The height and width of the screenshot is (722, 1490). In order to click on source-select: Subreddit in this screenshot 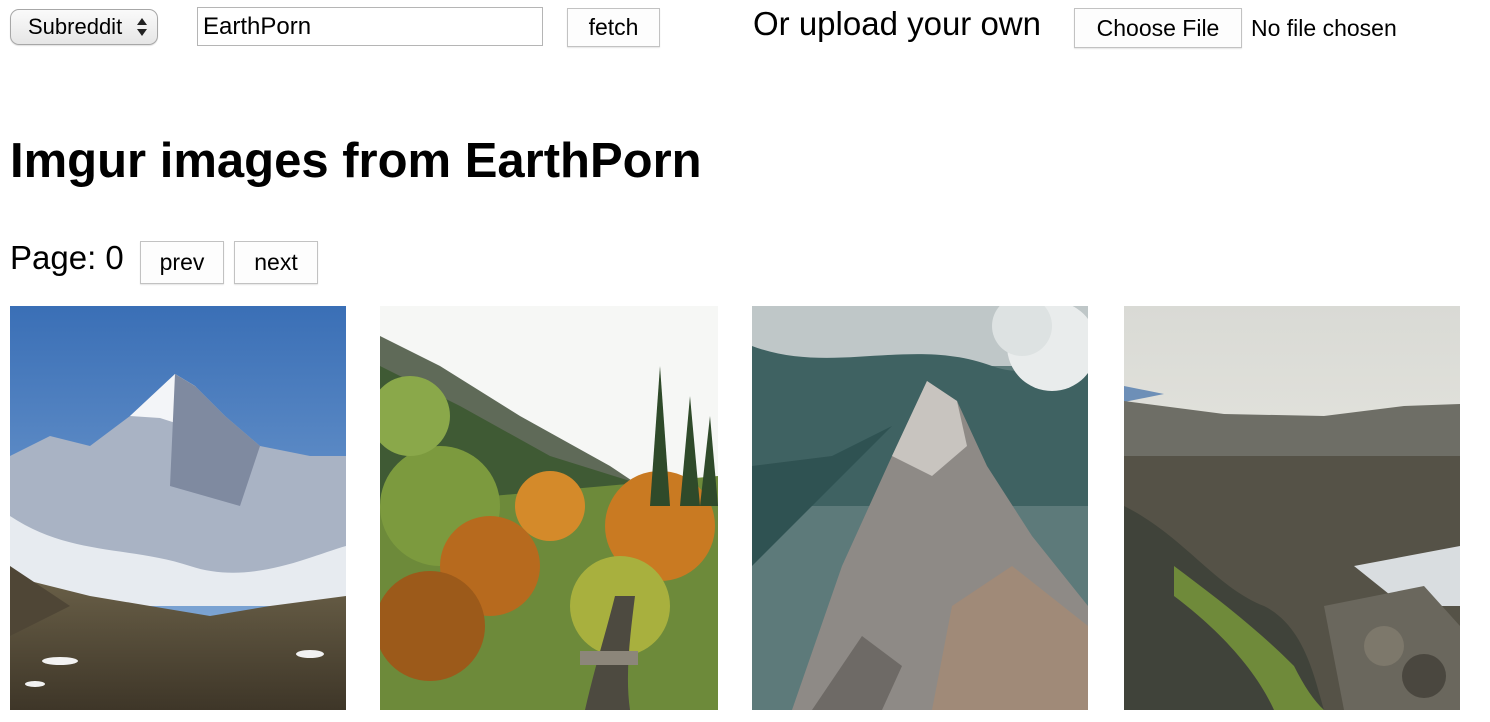, I will do `click(84, 27)`.